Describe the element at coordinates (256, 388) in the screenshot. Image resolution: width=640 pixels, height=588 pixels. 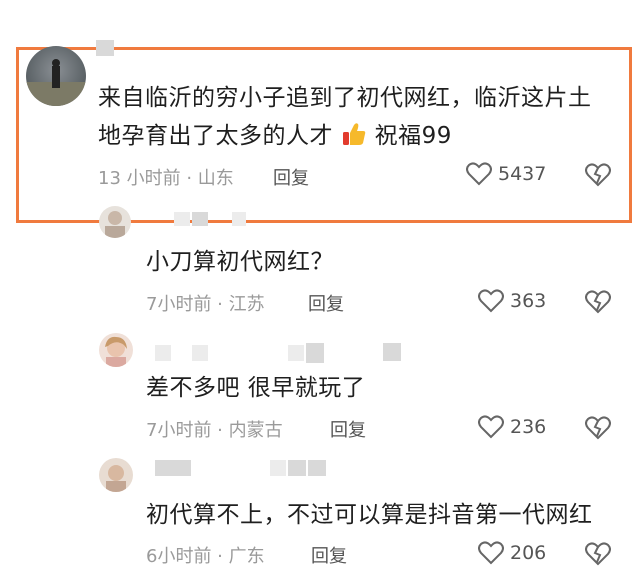
I see `comment-text: 差不多吧 很早就玩了` at that location.